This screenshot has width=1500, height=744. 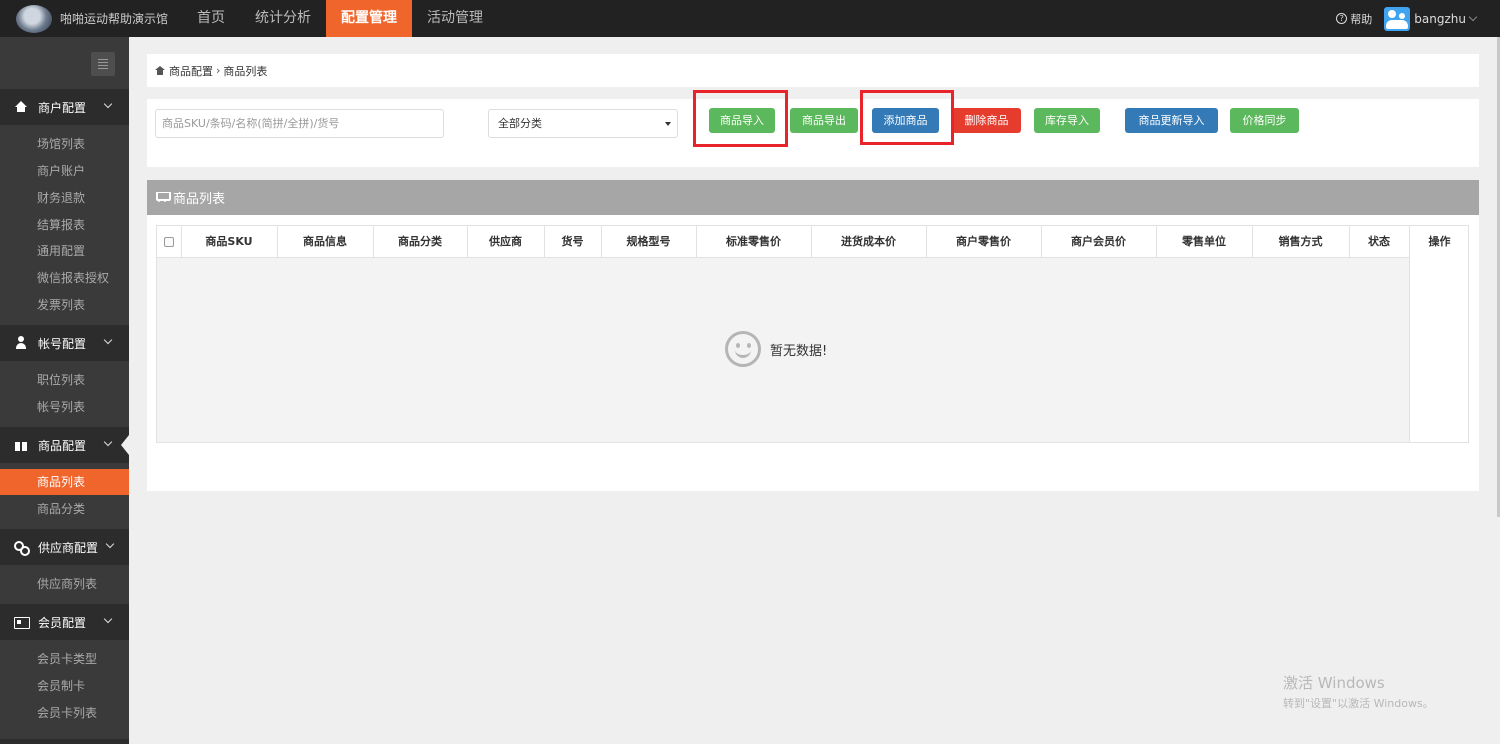 I want to click on sidebar-item-product-list: 商品列表, so click(x=64, y=482).